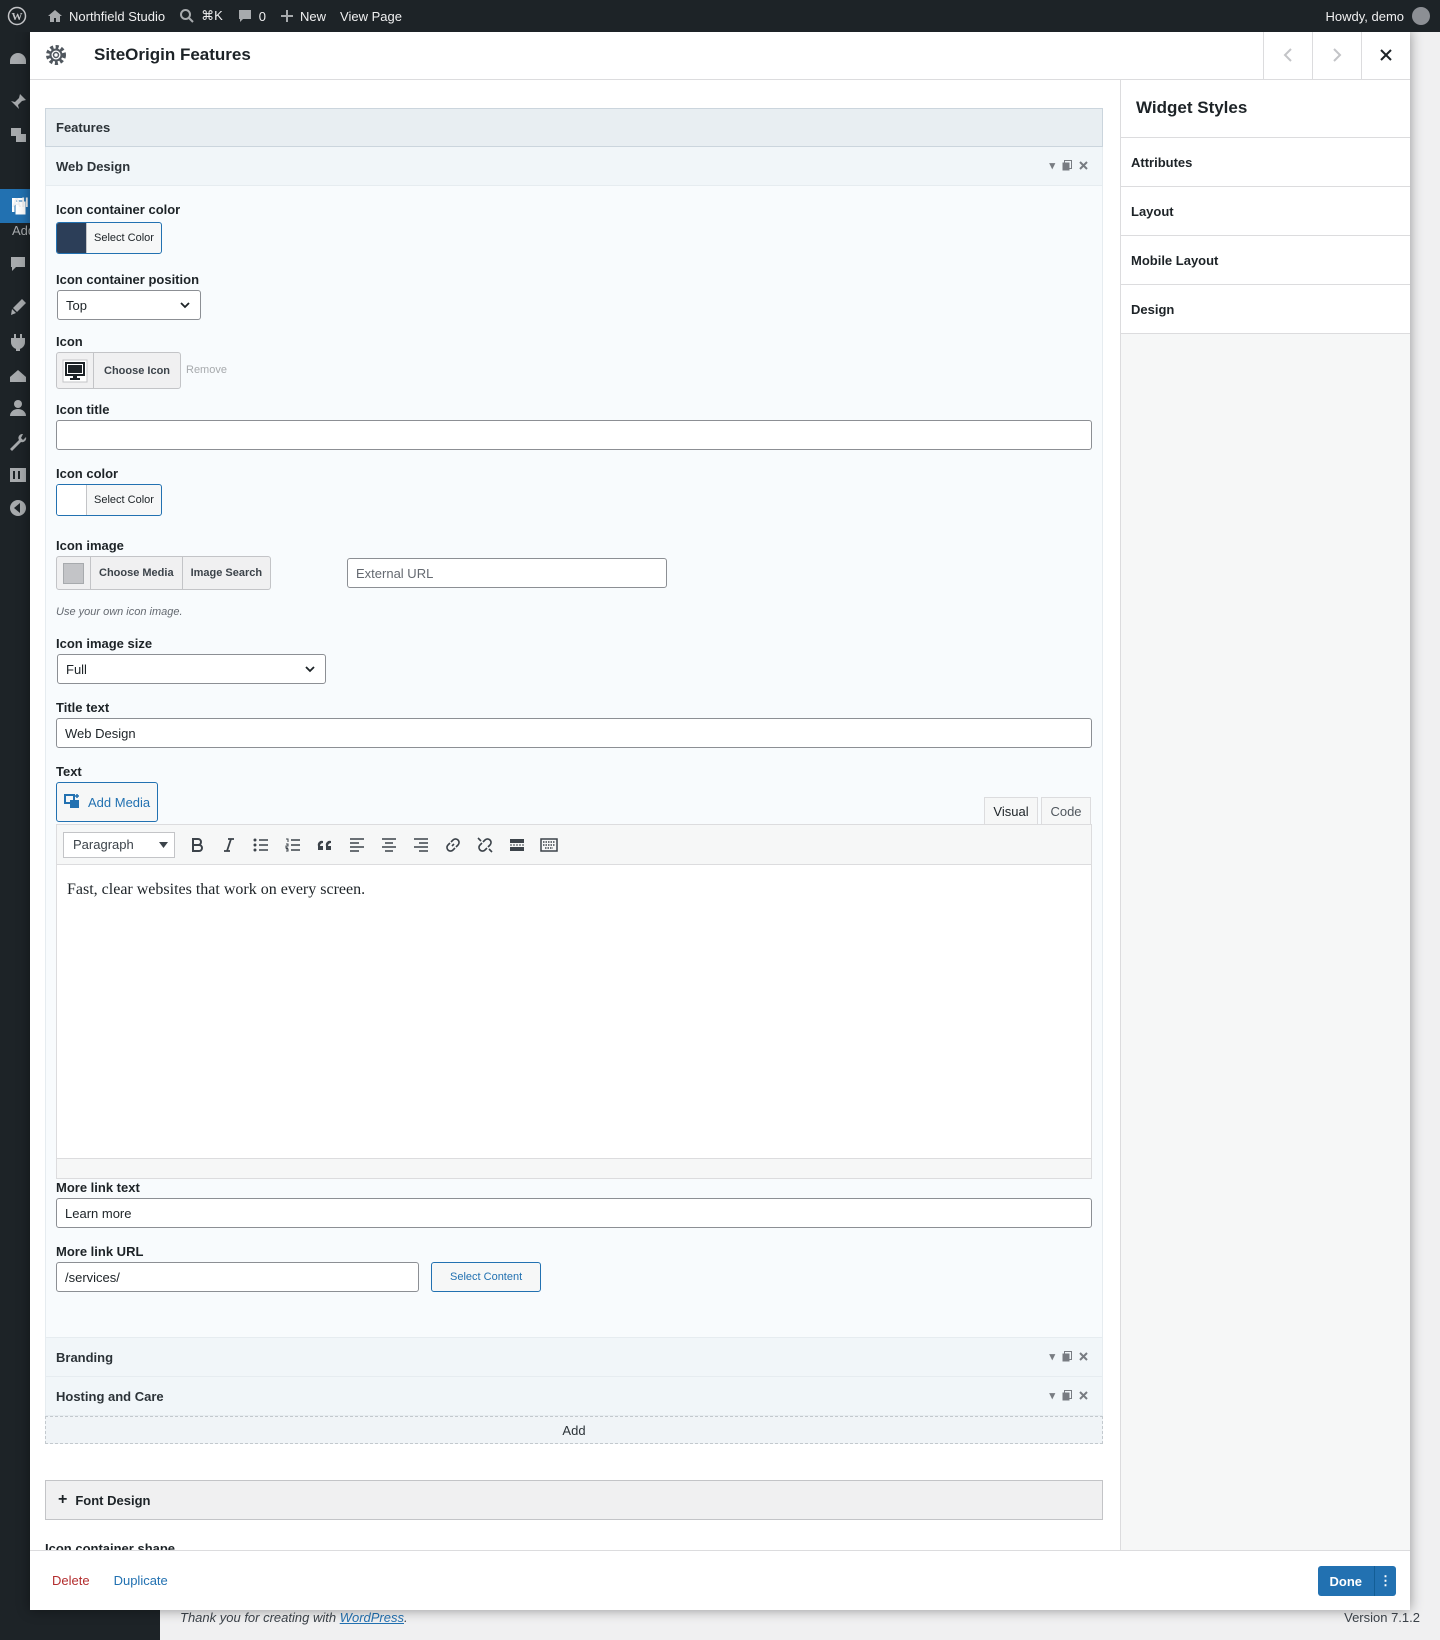  I want to click on submenu-all-pages: All, so click(20, 202).